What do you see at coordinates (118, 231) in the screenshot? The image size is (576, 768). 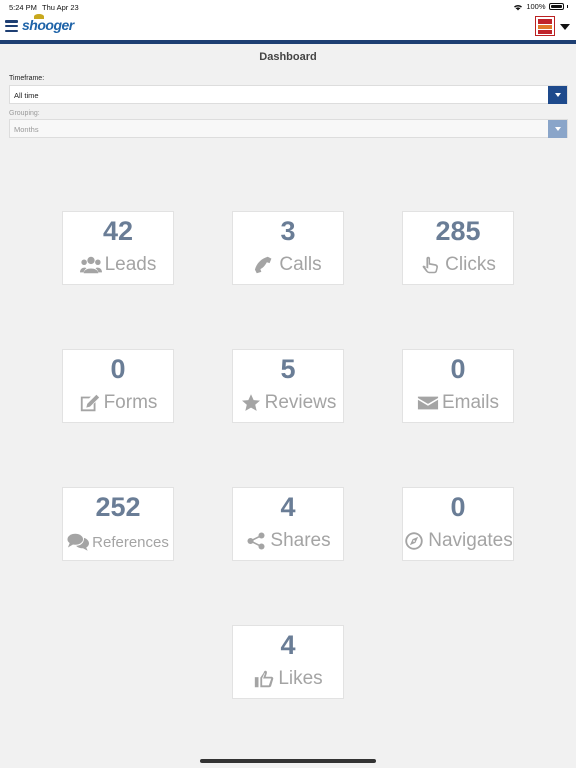 I see `stat-count: 42` at bounding box center [118, 231].